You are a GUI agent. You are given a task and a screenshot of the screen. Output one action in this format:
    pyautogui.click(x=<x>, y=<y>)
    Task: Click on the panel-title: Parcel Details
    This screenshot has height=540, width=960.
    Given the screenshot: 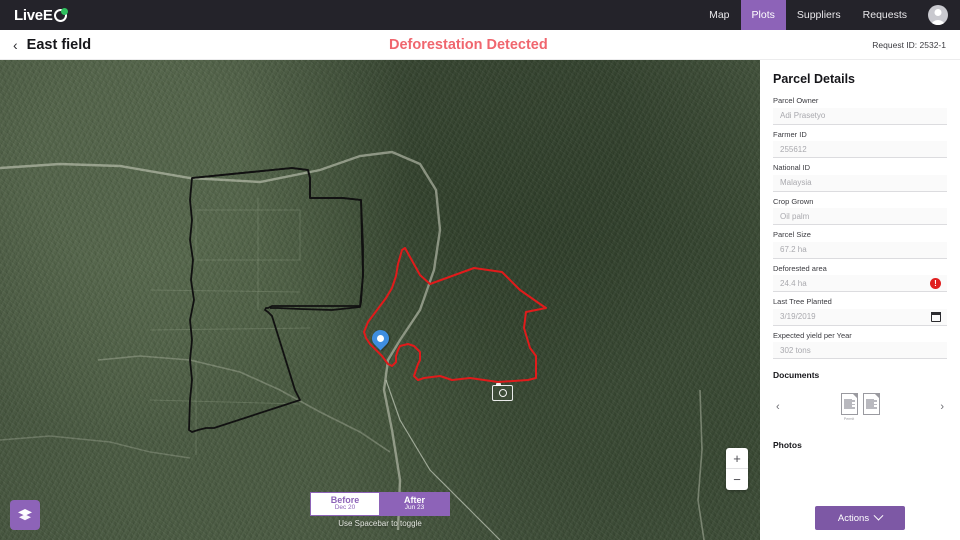 What is the action you would take?
    pyautogui.click(x=814, y=79)
    